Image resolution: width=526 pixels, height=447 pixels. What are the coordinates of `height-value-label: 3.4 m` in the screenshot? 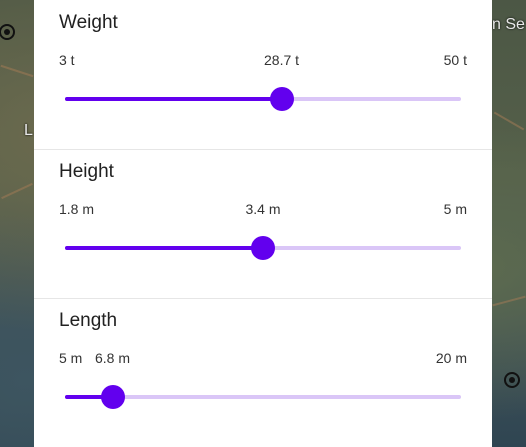 It's located at (263, 209).